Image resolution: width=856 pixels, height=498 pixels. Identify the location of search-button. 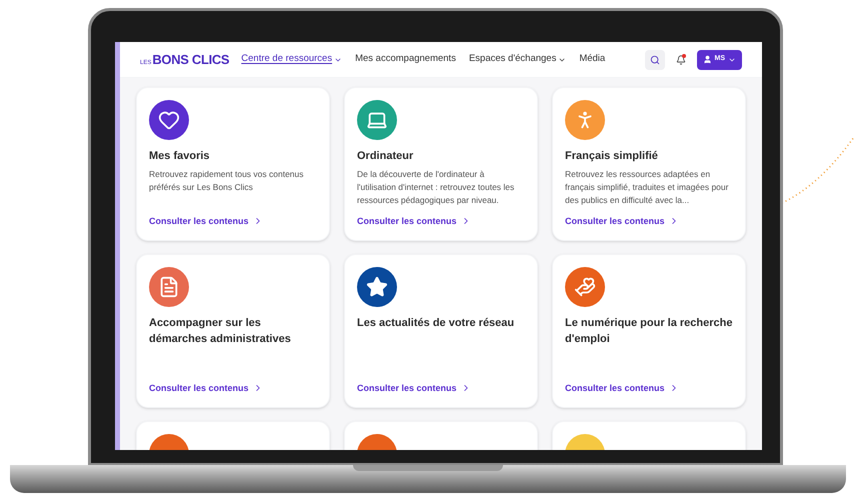
(654, 60).